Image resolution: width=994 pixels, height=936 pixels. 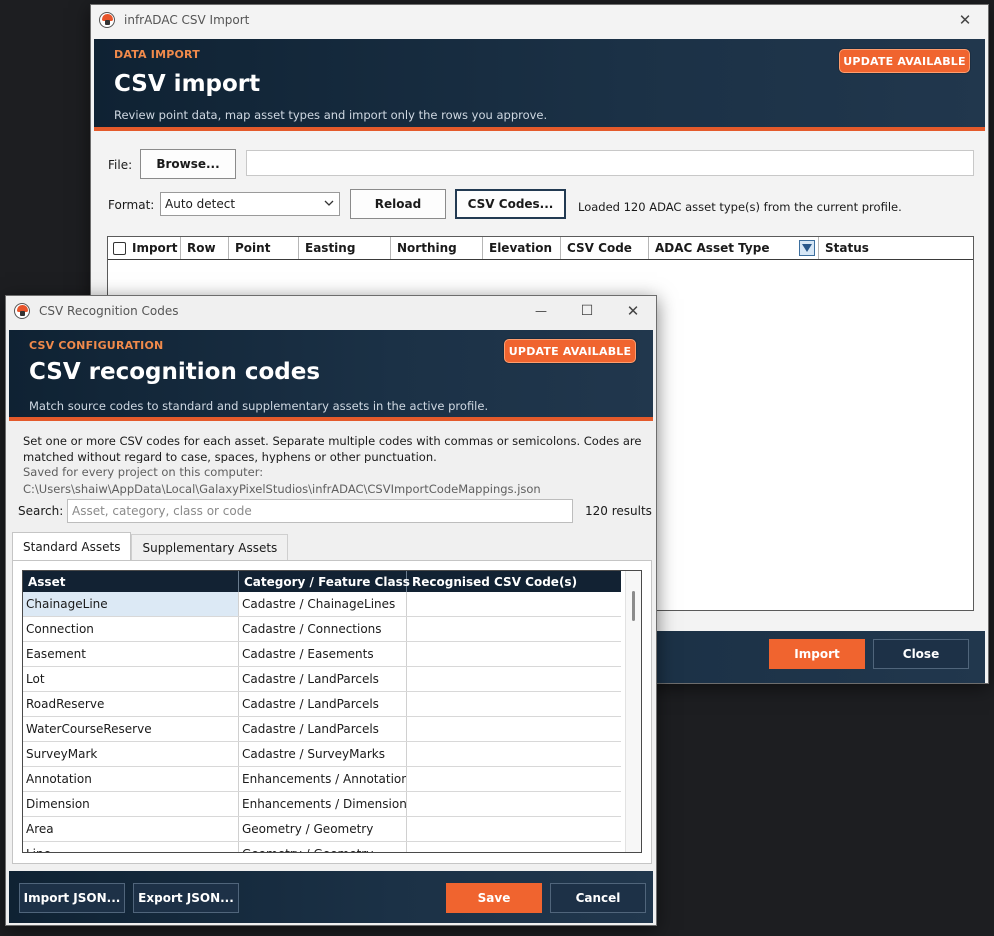 What do you see at coordinates (96, 345) in the screenshot?
I see `banner-eyebrow: CSV CONFIGURATION` at bounding box center [96, 345].